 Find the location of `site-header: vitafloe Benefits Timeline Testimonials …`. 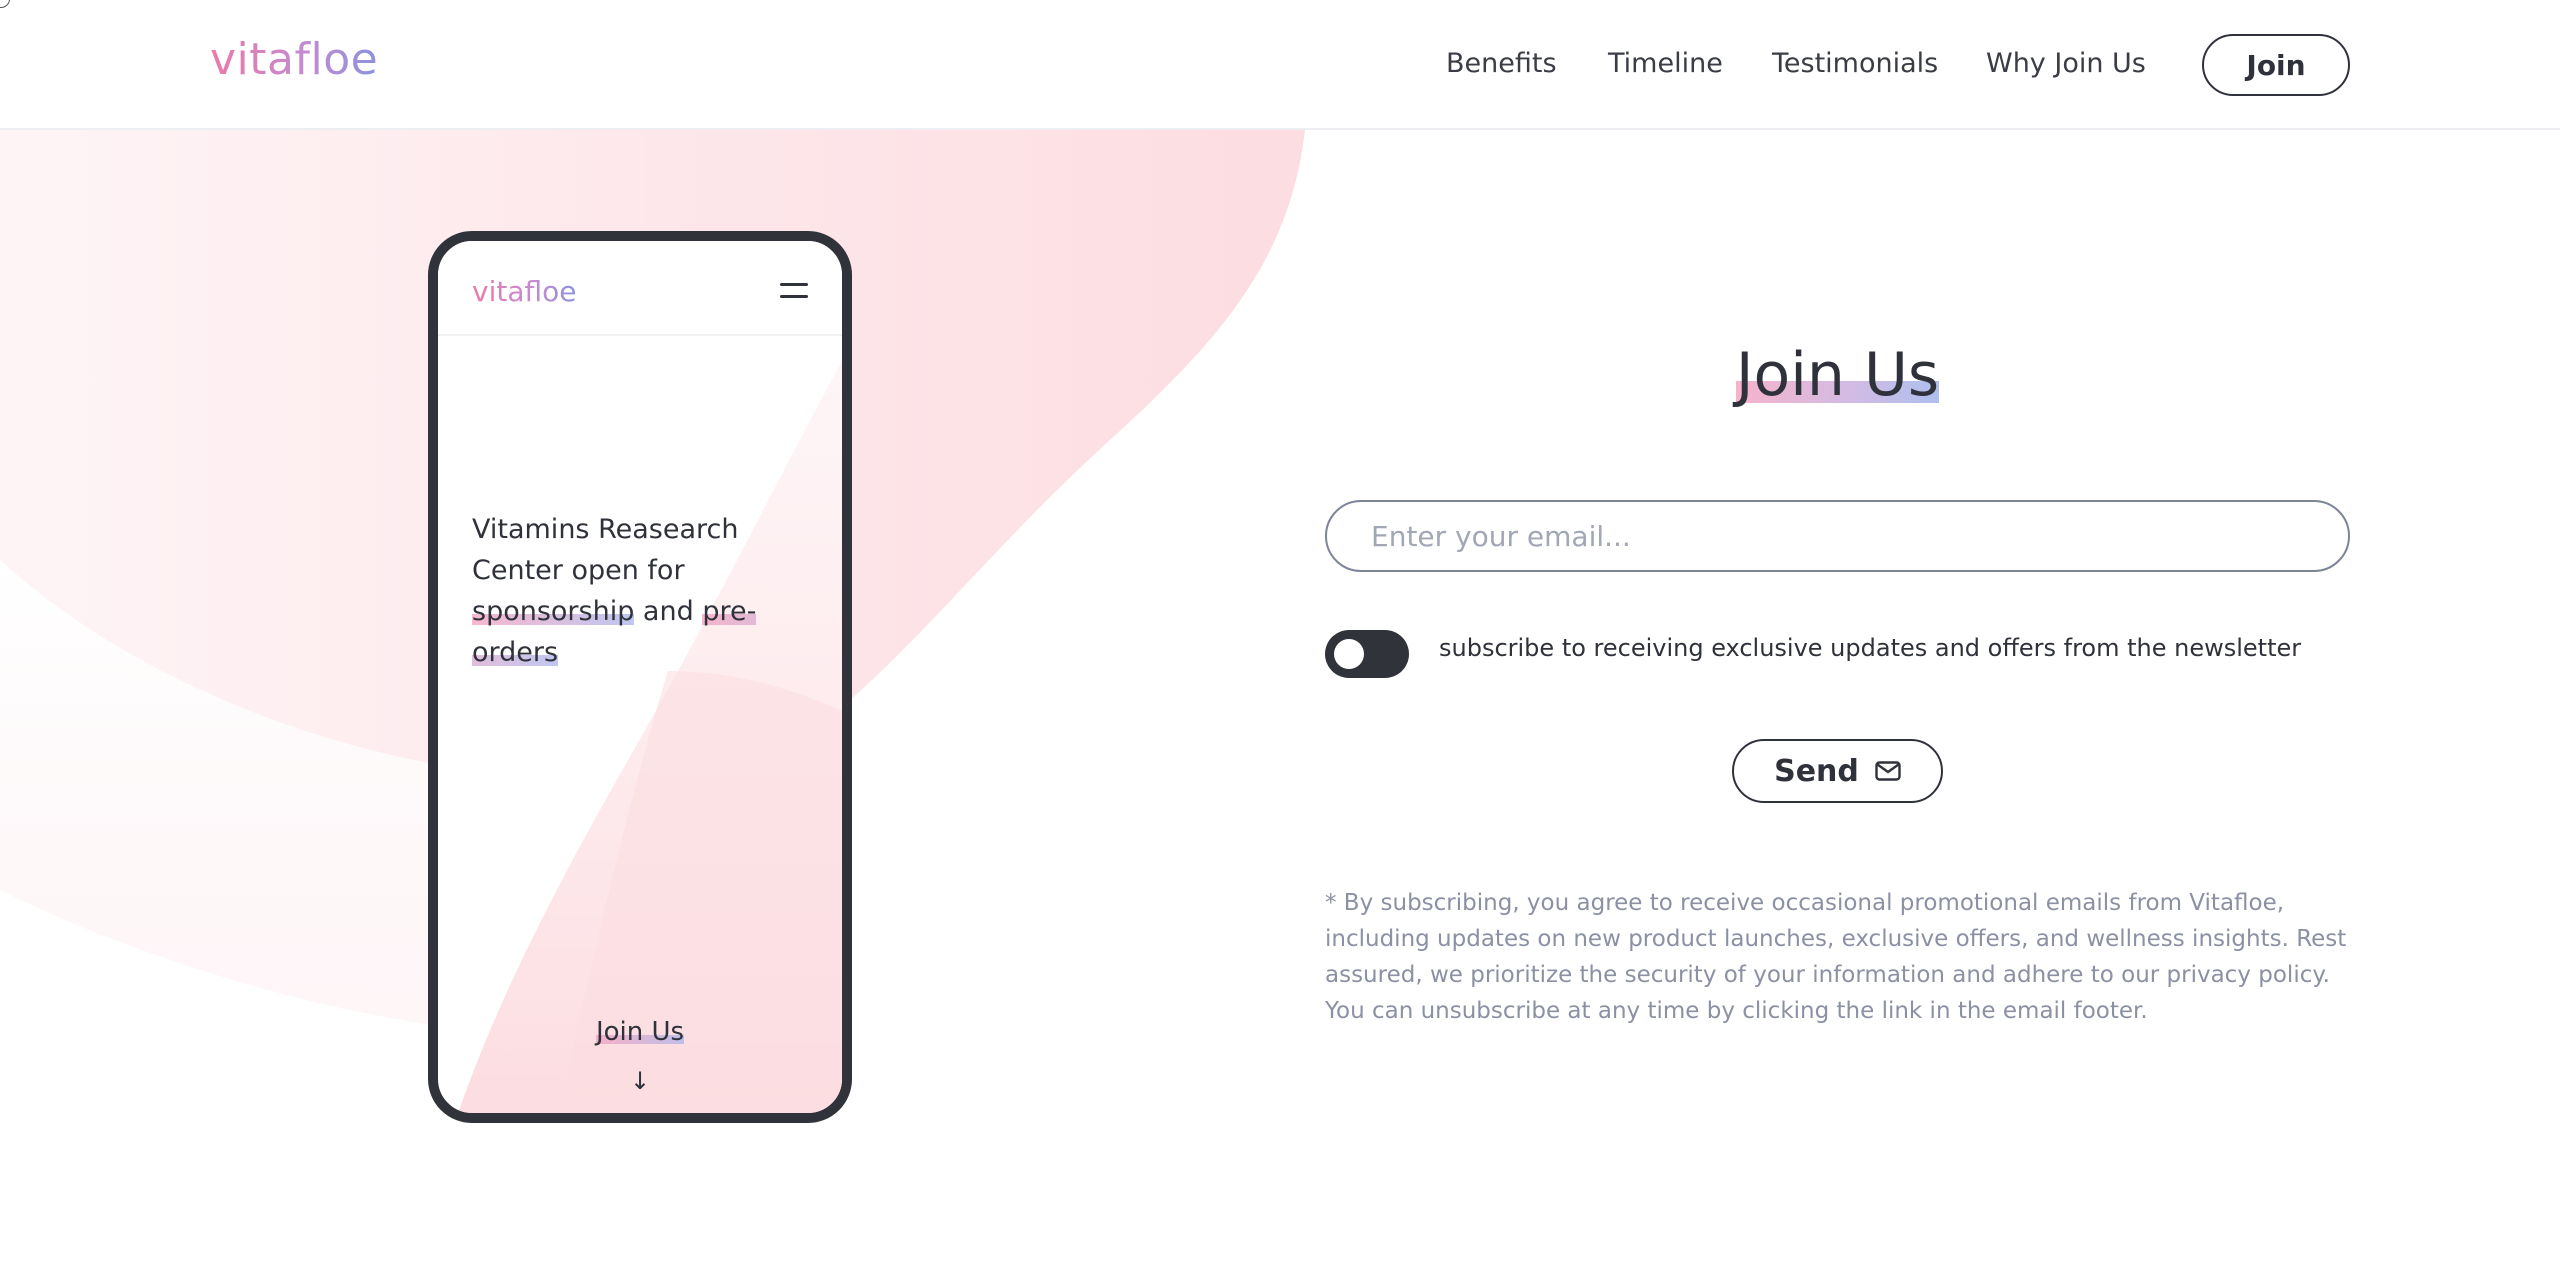

site-header: vitafloe Benefits Timeline Testimonials … is located at coordinates (1280, 65).